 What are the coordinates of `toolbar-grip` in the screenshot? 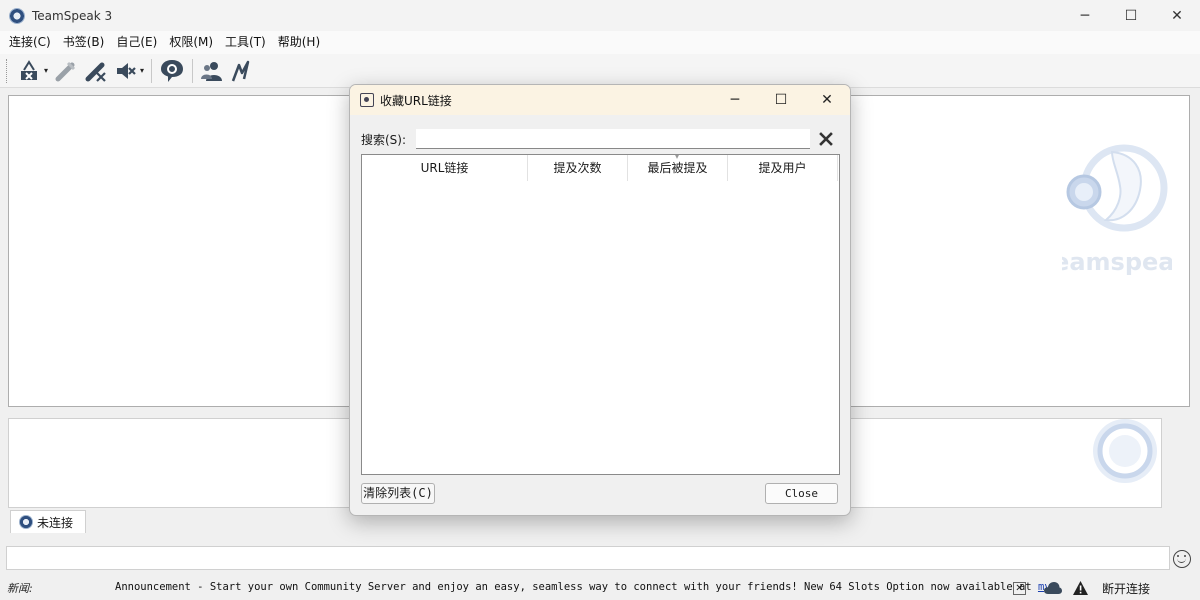 It's located at (7, 70).